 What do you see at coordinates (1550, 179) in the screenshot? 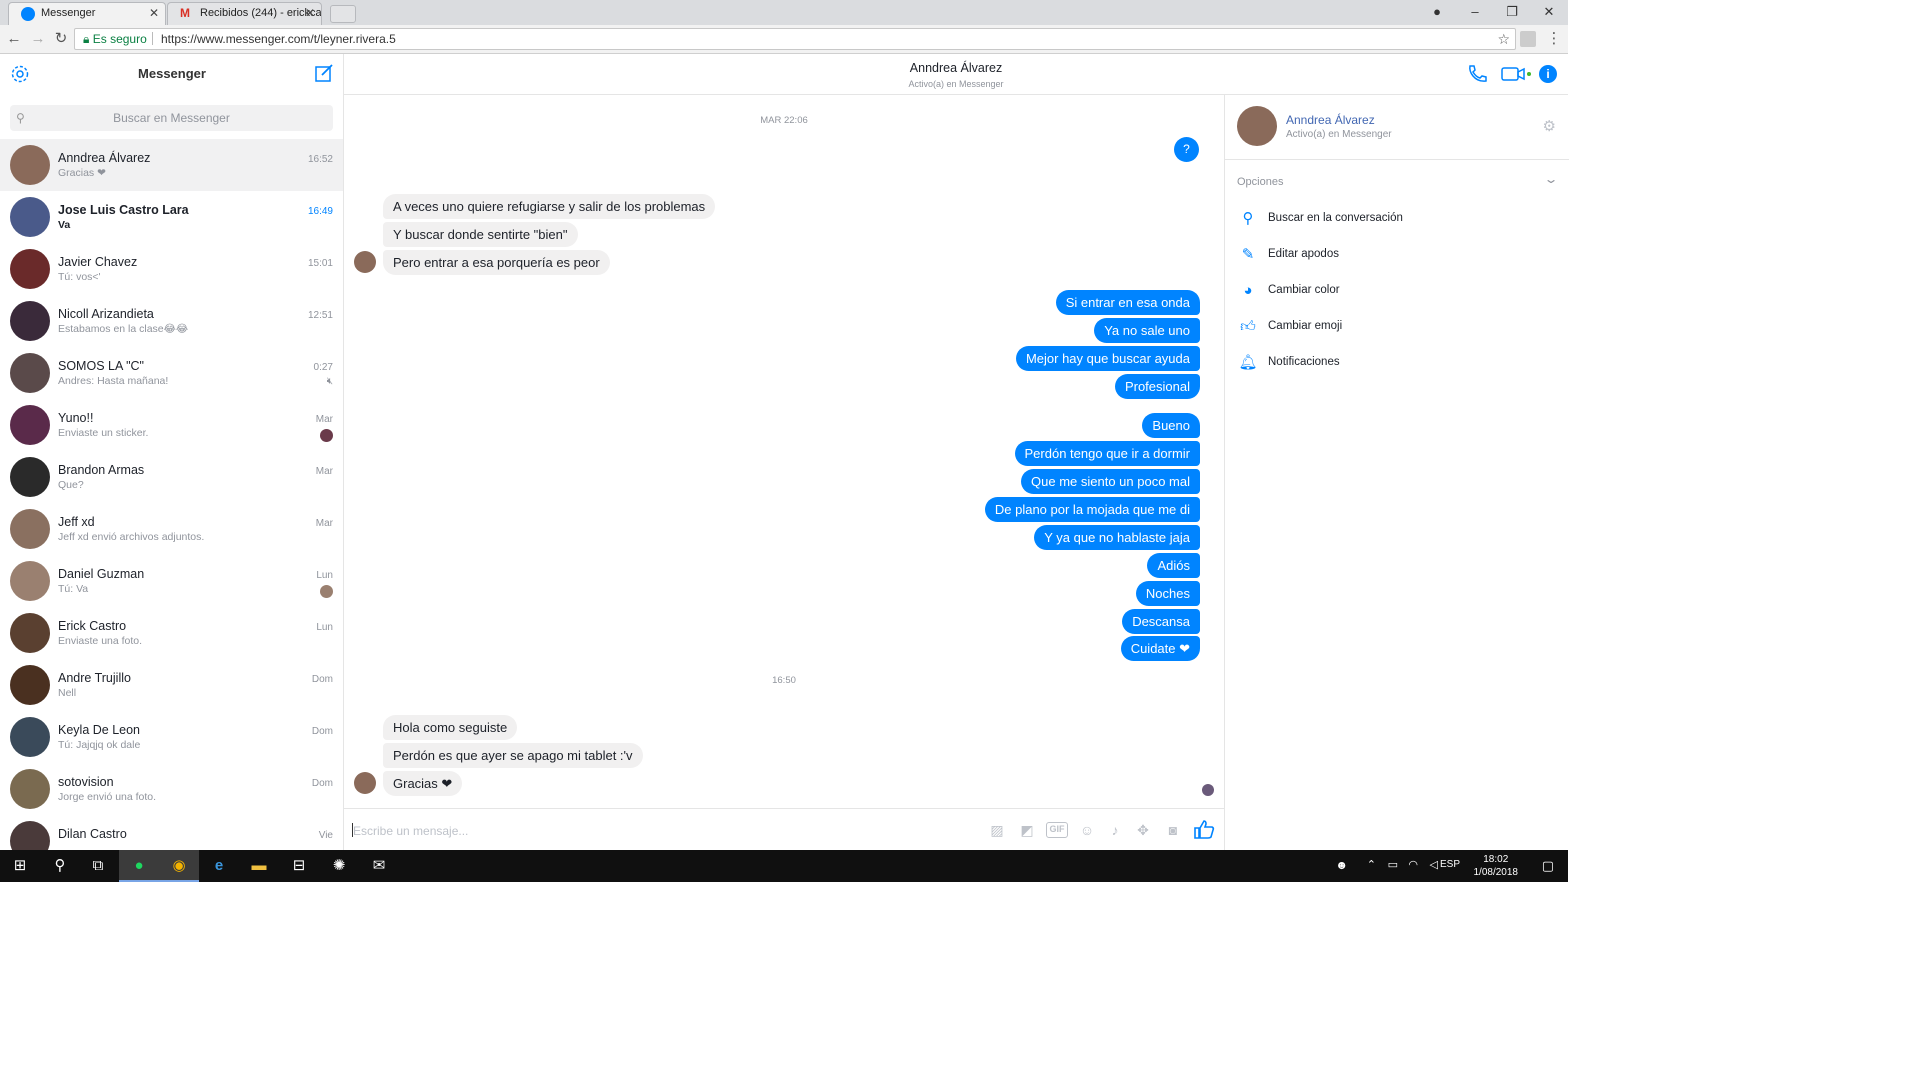
I see `chevron-down-icon: ⌄` at bounding box center [1550, 179].